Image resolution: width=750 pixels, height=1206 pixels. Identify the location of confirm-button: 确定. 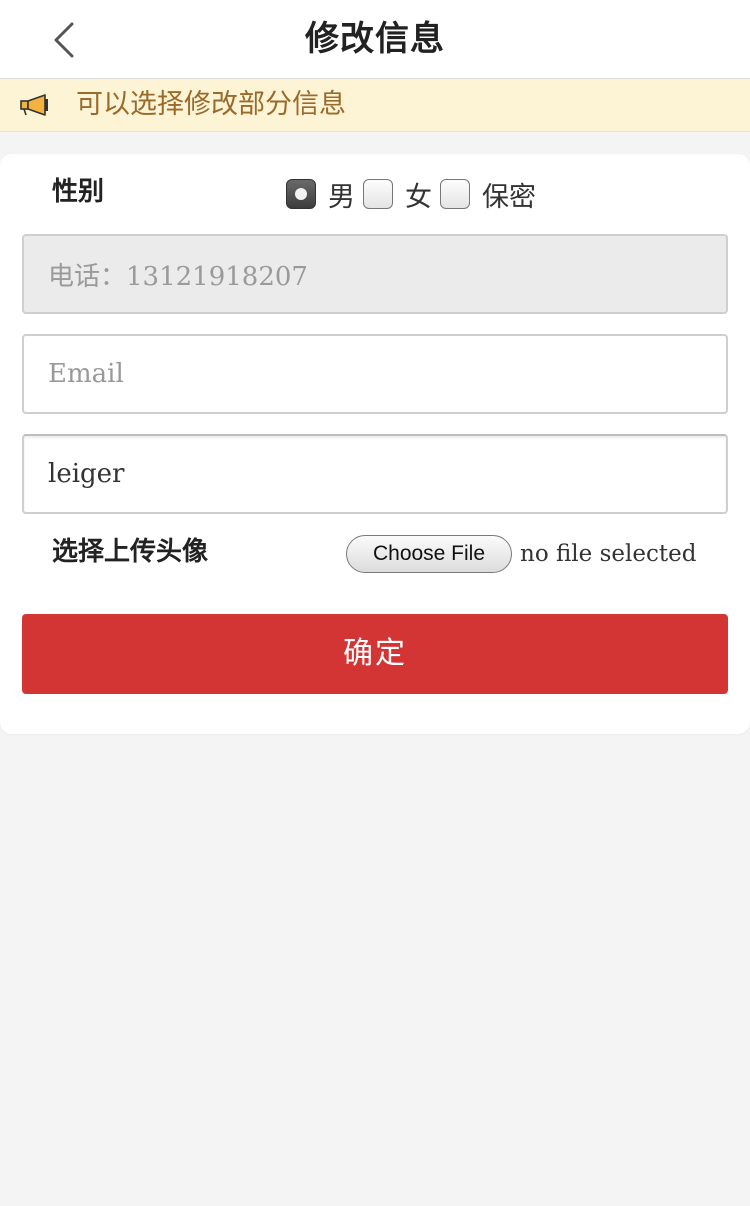
(375, 654).